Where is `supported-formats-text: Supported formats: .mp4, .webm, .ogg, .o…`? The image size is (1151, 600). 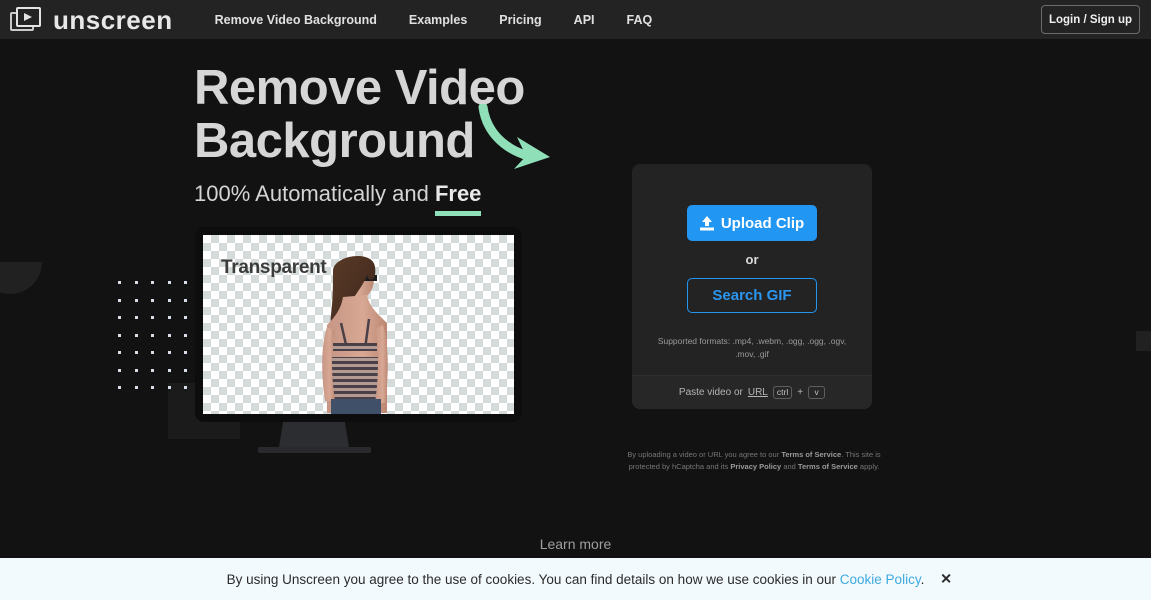 supported-formats-text: Supported formats: .mp4, .webm, .ogg, .o… is located at coordinates (752, 348).